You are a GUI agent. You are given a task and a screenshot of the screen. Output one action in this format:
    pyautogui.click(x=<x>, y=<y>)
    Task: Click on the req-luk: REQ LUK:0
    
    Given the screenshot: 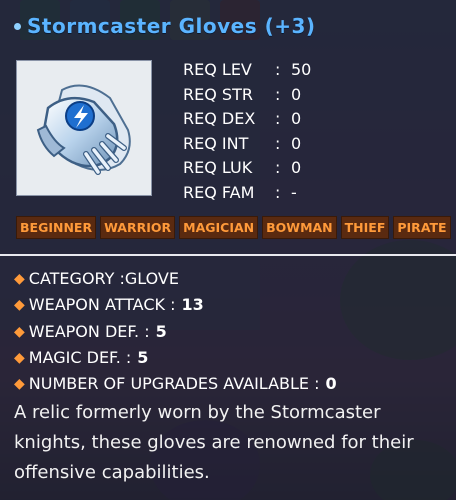 What is the action you would take?
    pyautogui.click(x=242, y=168)
    